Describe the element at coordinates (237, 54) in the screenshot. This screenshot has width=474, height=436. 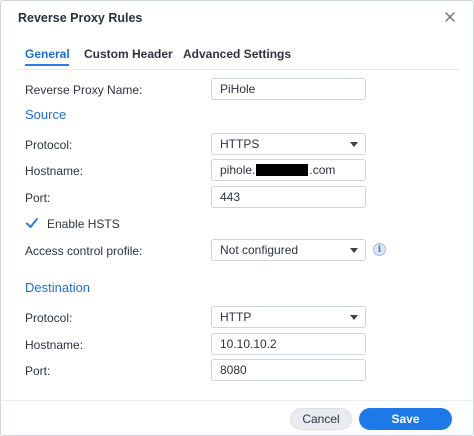
I see `tab-advanced-settings: Advanced Settings` at that location.